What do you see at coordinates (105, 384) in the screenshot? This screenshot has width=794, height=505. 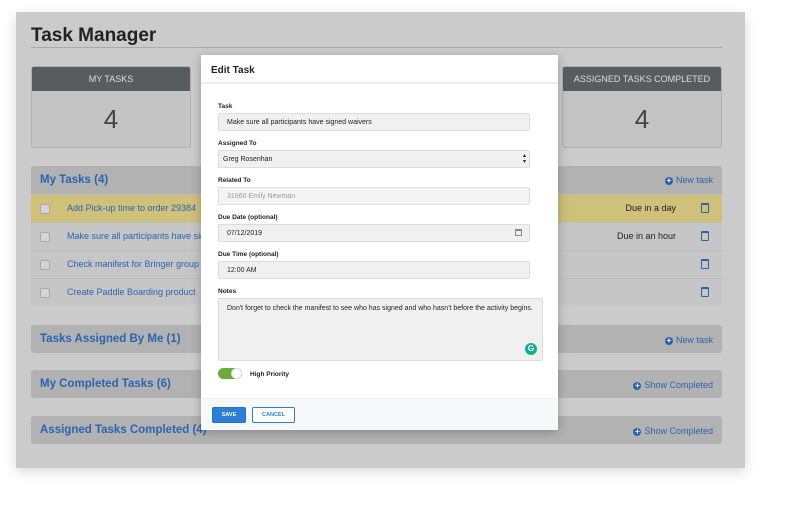 I see `section-title: My Completed Tasks (6)` at bounding box center [105, 384].